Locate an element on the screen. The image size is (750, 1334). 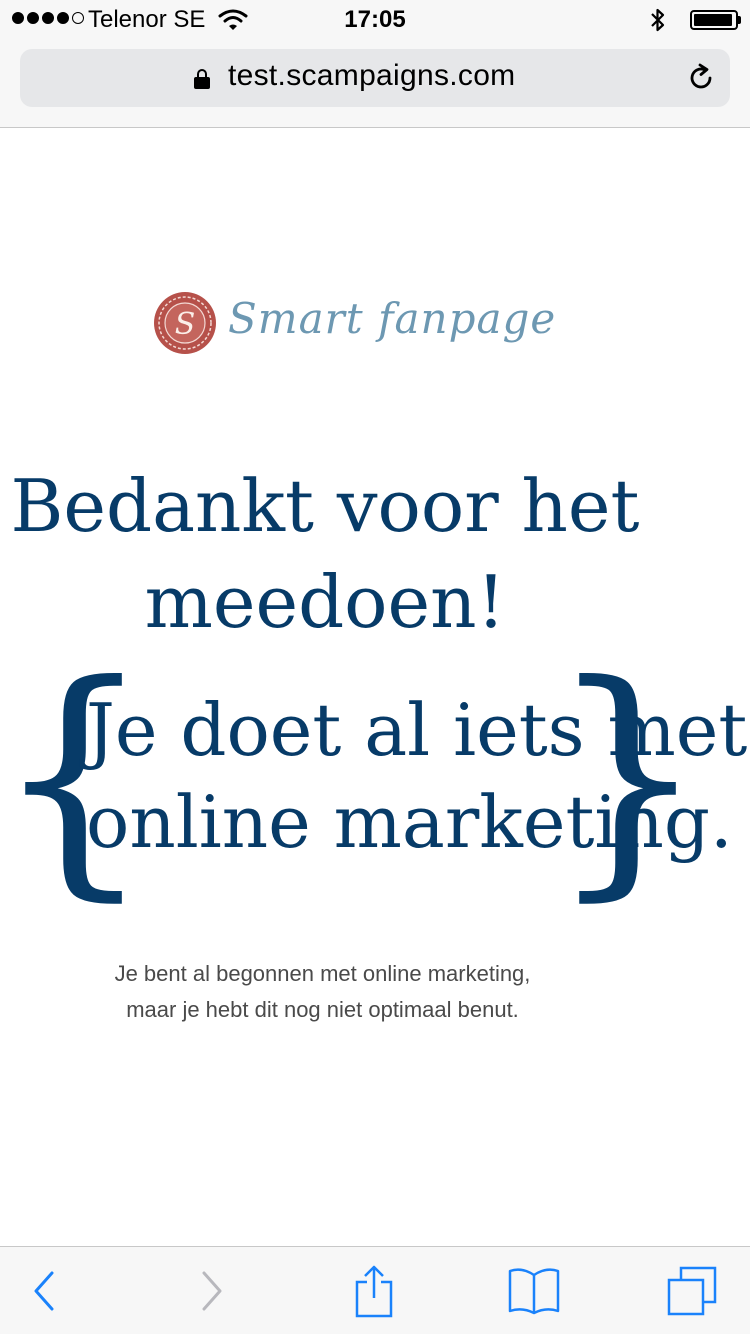
clock: 17:05 is located at coordinates (375, 19).